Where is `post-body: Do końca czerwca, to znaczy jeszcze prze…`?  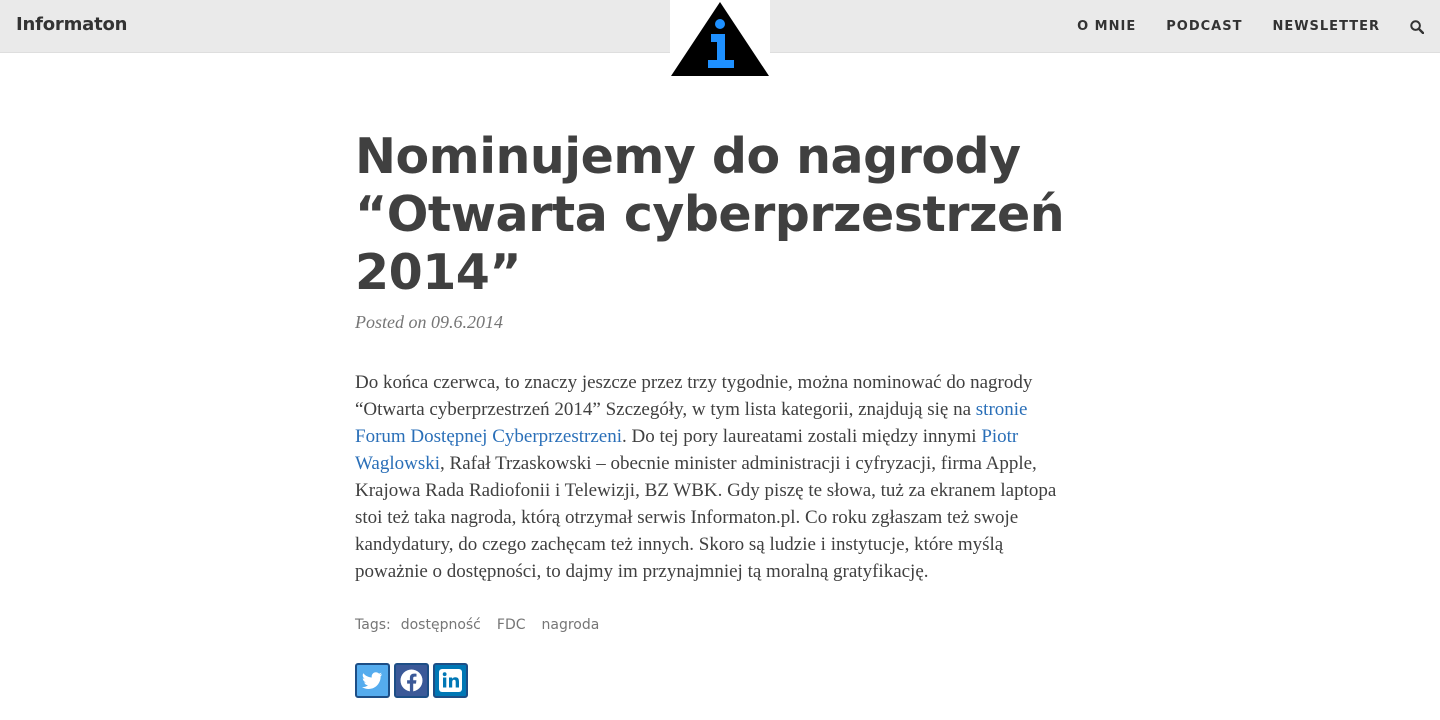
post-body: Do końca czerwca, to znaczy jeszcze prze… is located at coordinates (707, 477).